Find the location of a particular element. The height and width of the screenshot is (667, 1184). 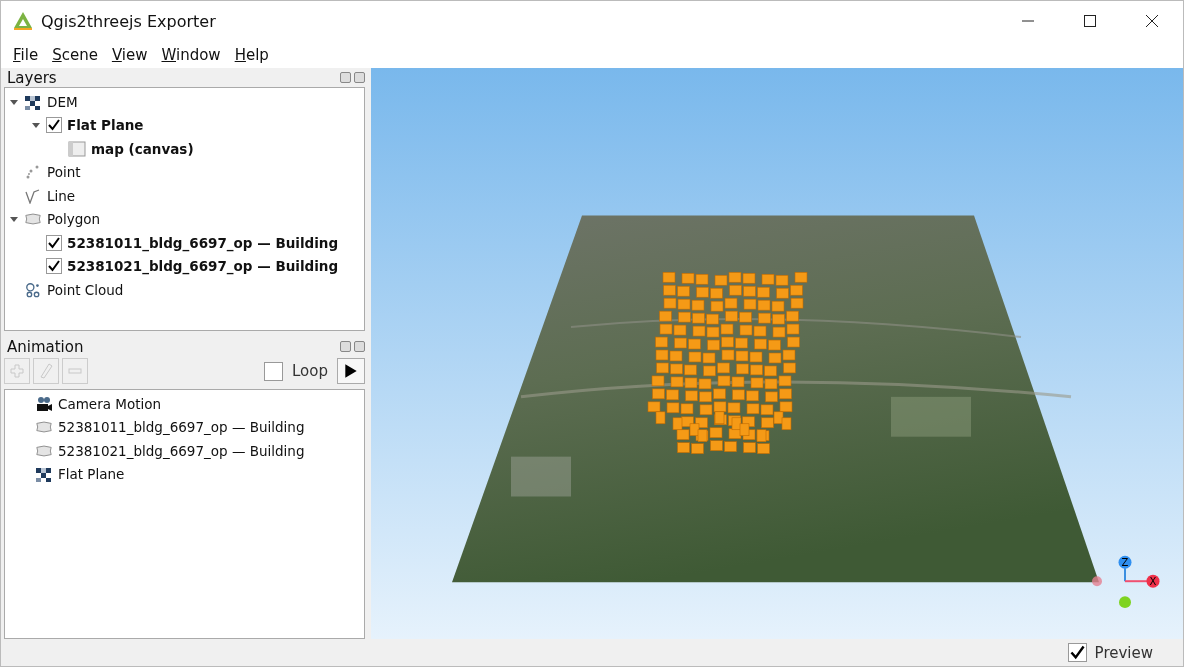

menu-item: View is located at coordinates (129, 54).